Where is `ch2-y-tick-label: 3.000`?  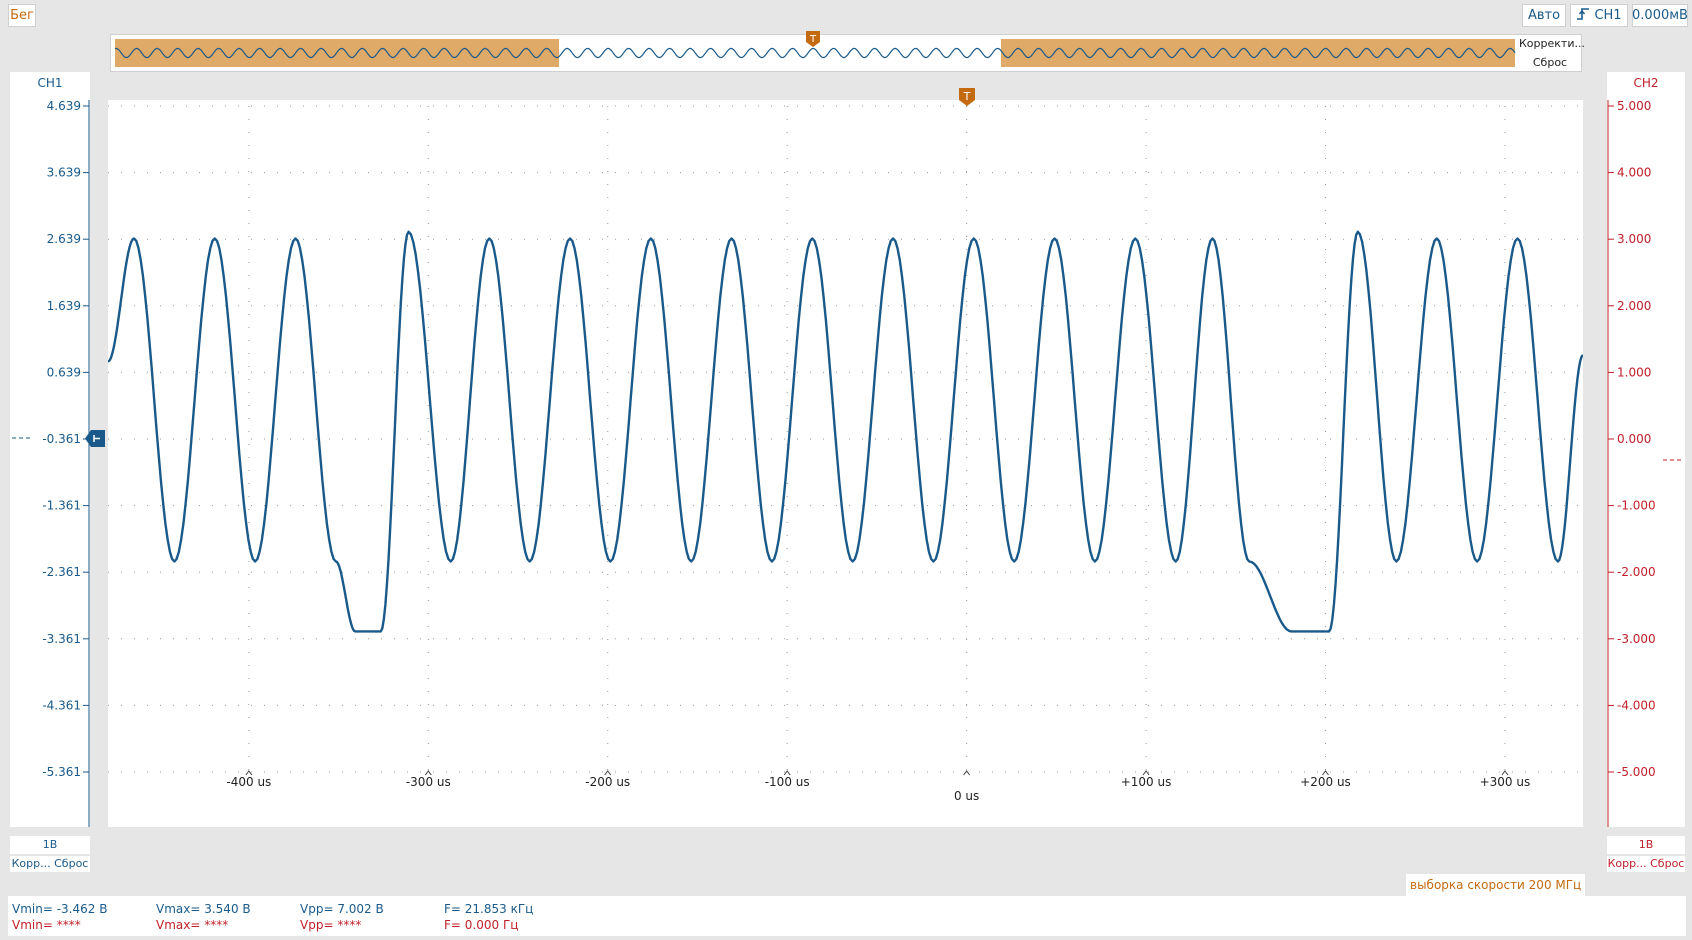
ch2-y-tick-label: 3.000 is located at coordinates (1634, 239).